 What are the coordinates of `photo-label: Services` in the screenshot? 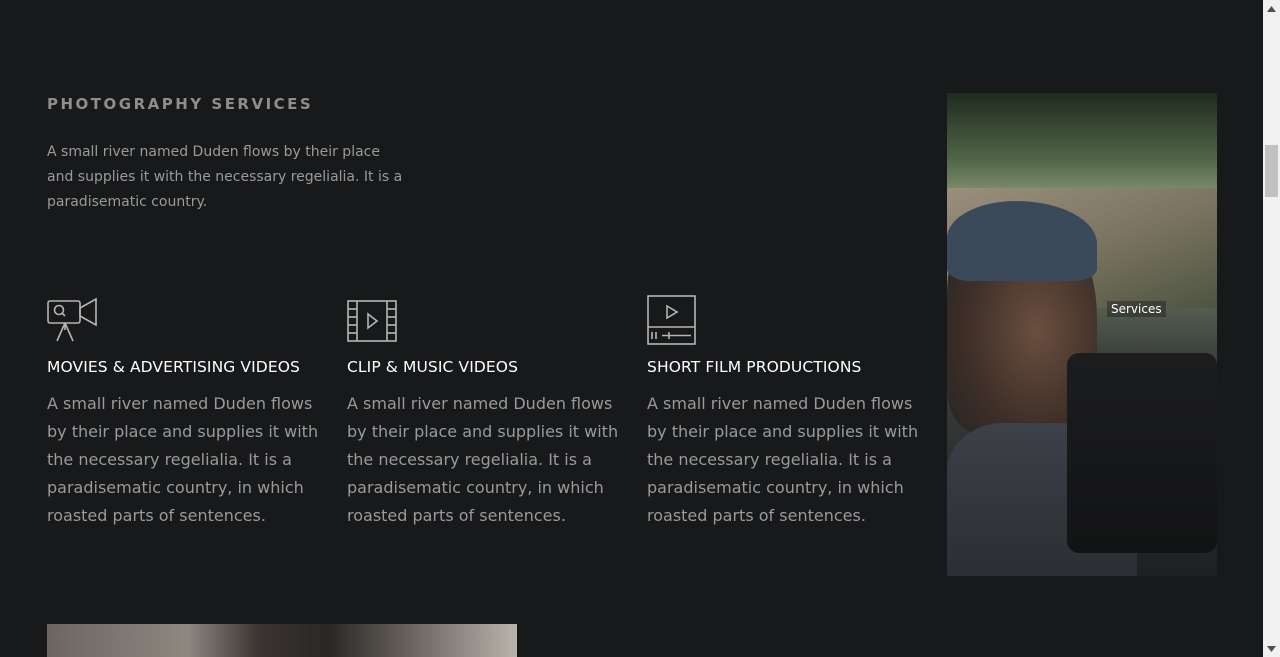 It's located at (1136, 309).